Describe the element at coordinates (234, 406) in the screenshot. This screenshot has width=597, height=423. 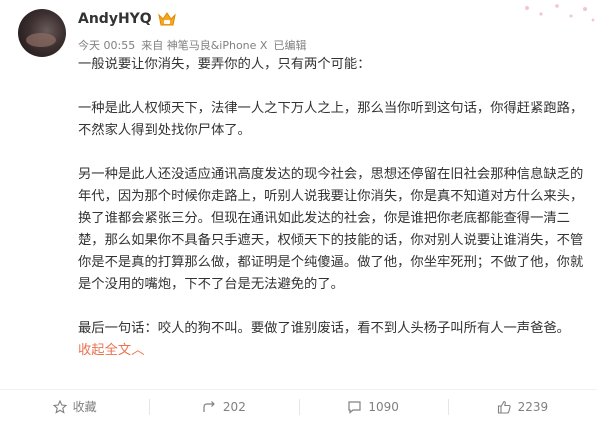
I see `repost-count: 202` at that location.